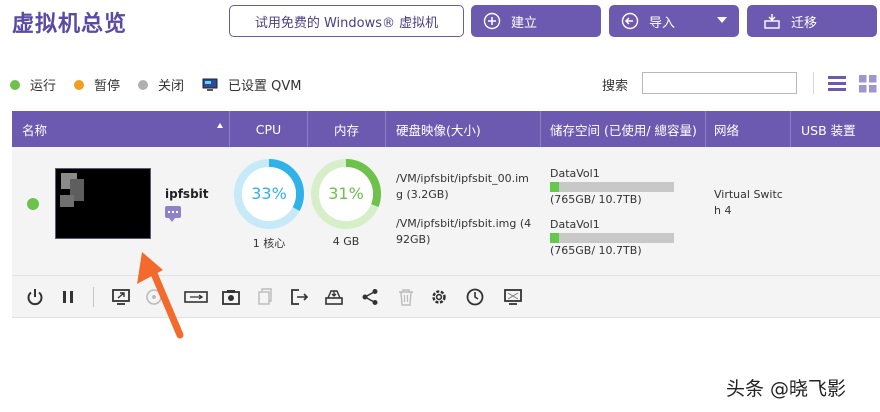 This screenshot has height=412, width=880. What do you see at coordinates (786, 389) in the screenshot?
I see `watermark-text: 头条 @晓飞影` at bounding box center [786, 389].